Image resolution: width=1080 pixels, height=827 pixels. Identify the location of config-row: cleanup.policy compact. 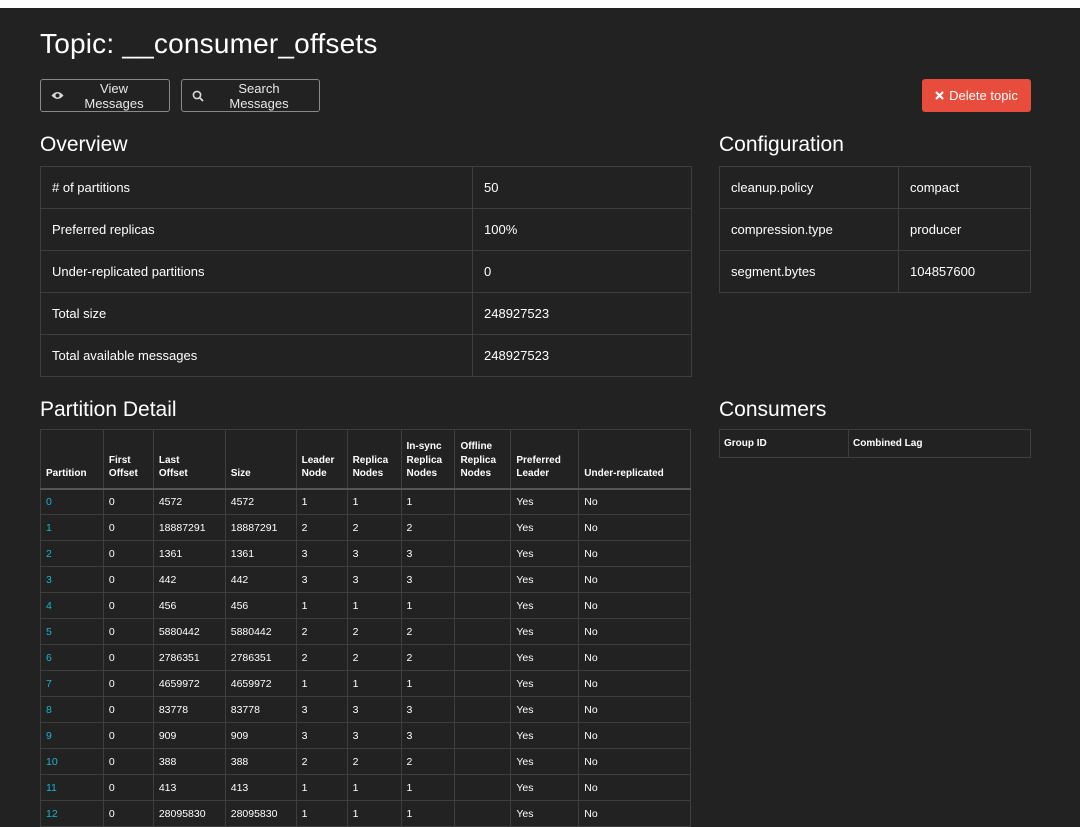
(875, 187).